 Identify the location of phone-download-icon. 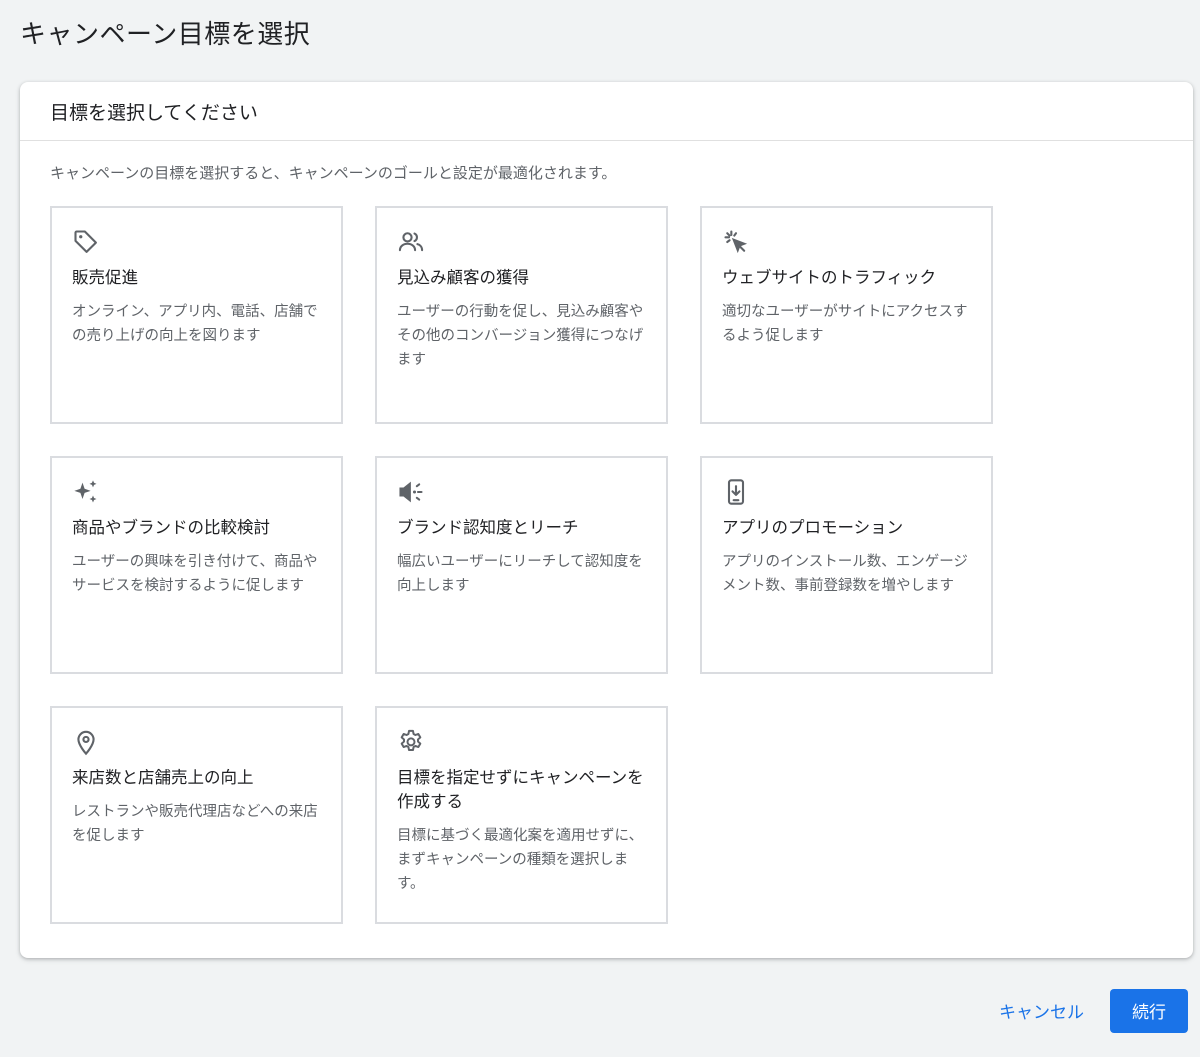
(736, 492).